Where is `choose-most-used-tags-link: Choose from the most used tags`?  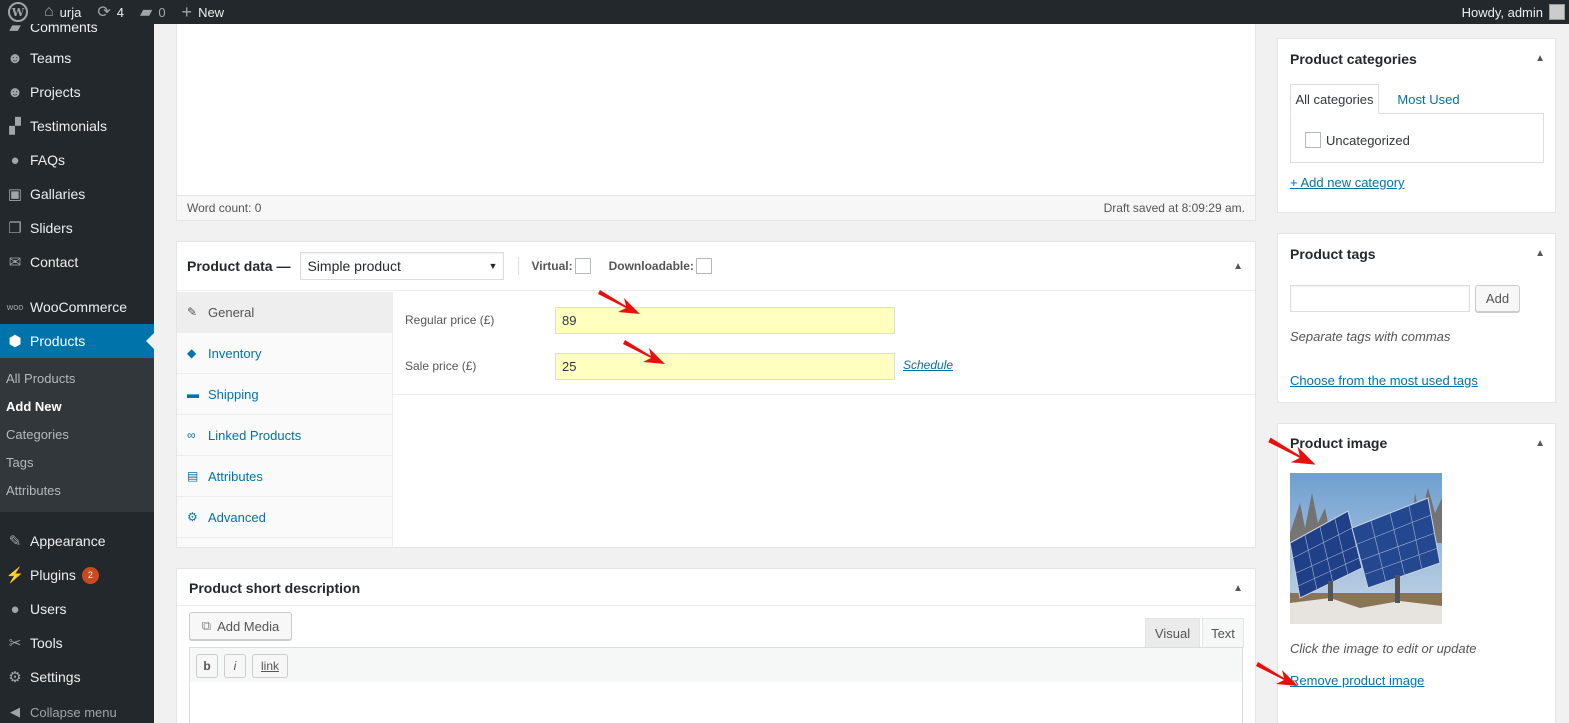 choose-most-used-tags-link: Choose from the most used tags is located at coordinates (1384, 380).